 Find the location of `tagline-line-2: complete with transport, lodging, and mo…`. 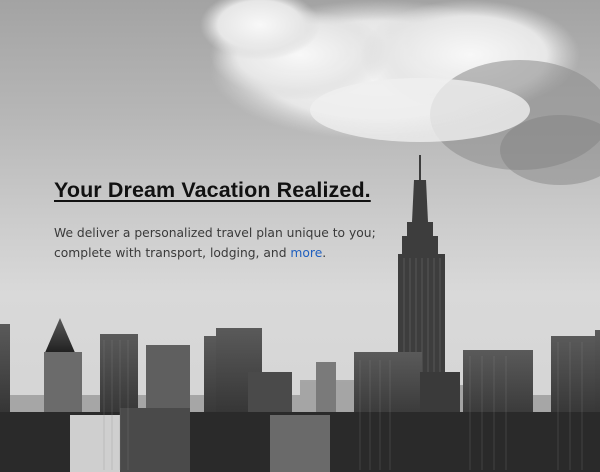

tagline-line-2: complete with transport, lodging, and mo… is located at coordinates (224, 253).